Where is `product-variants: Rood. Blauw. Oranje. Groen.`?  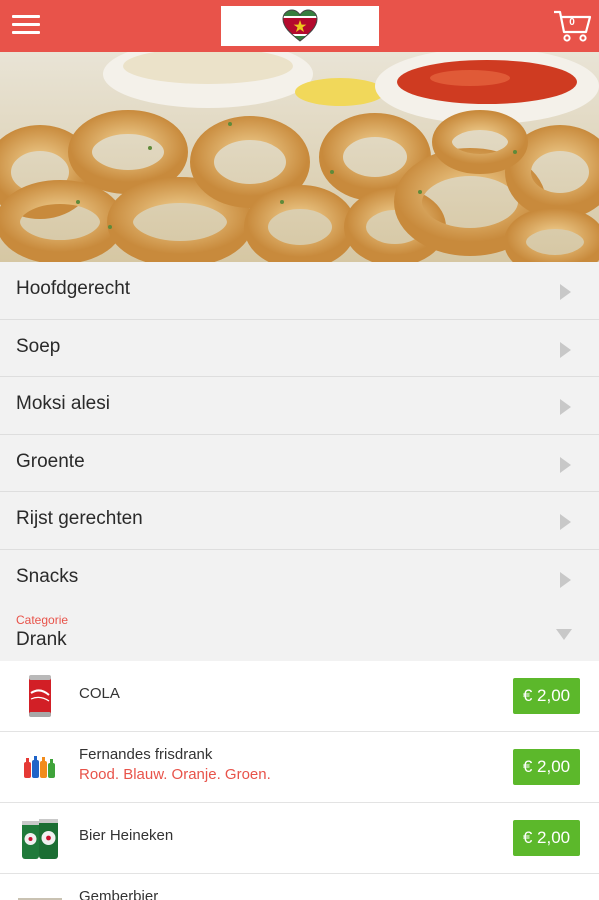 product-variants: Rood. Blauw. Oranje. Groen. is located at coordinates (175, 774).